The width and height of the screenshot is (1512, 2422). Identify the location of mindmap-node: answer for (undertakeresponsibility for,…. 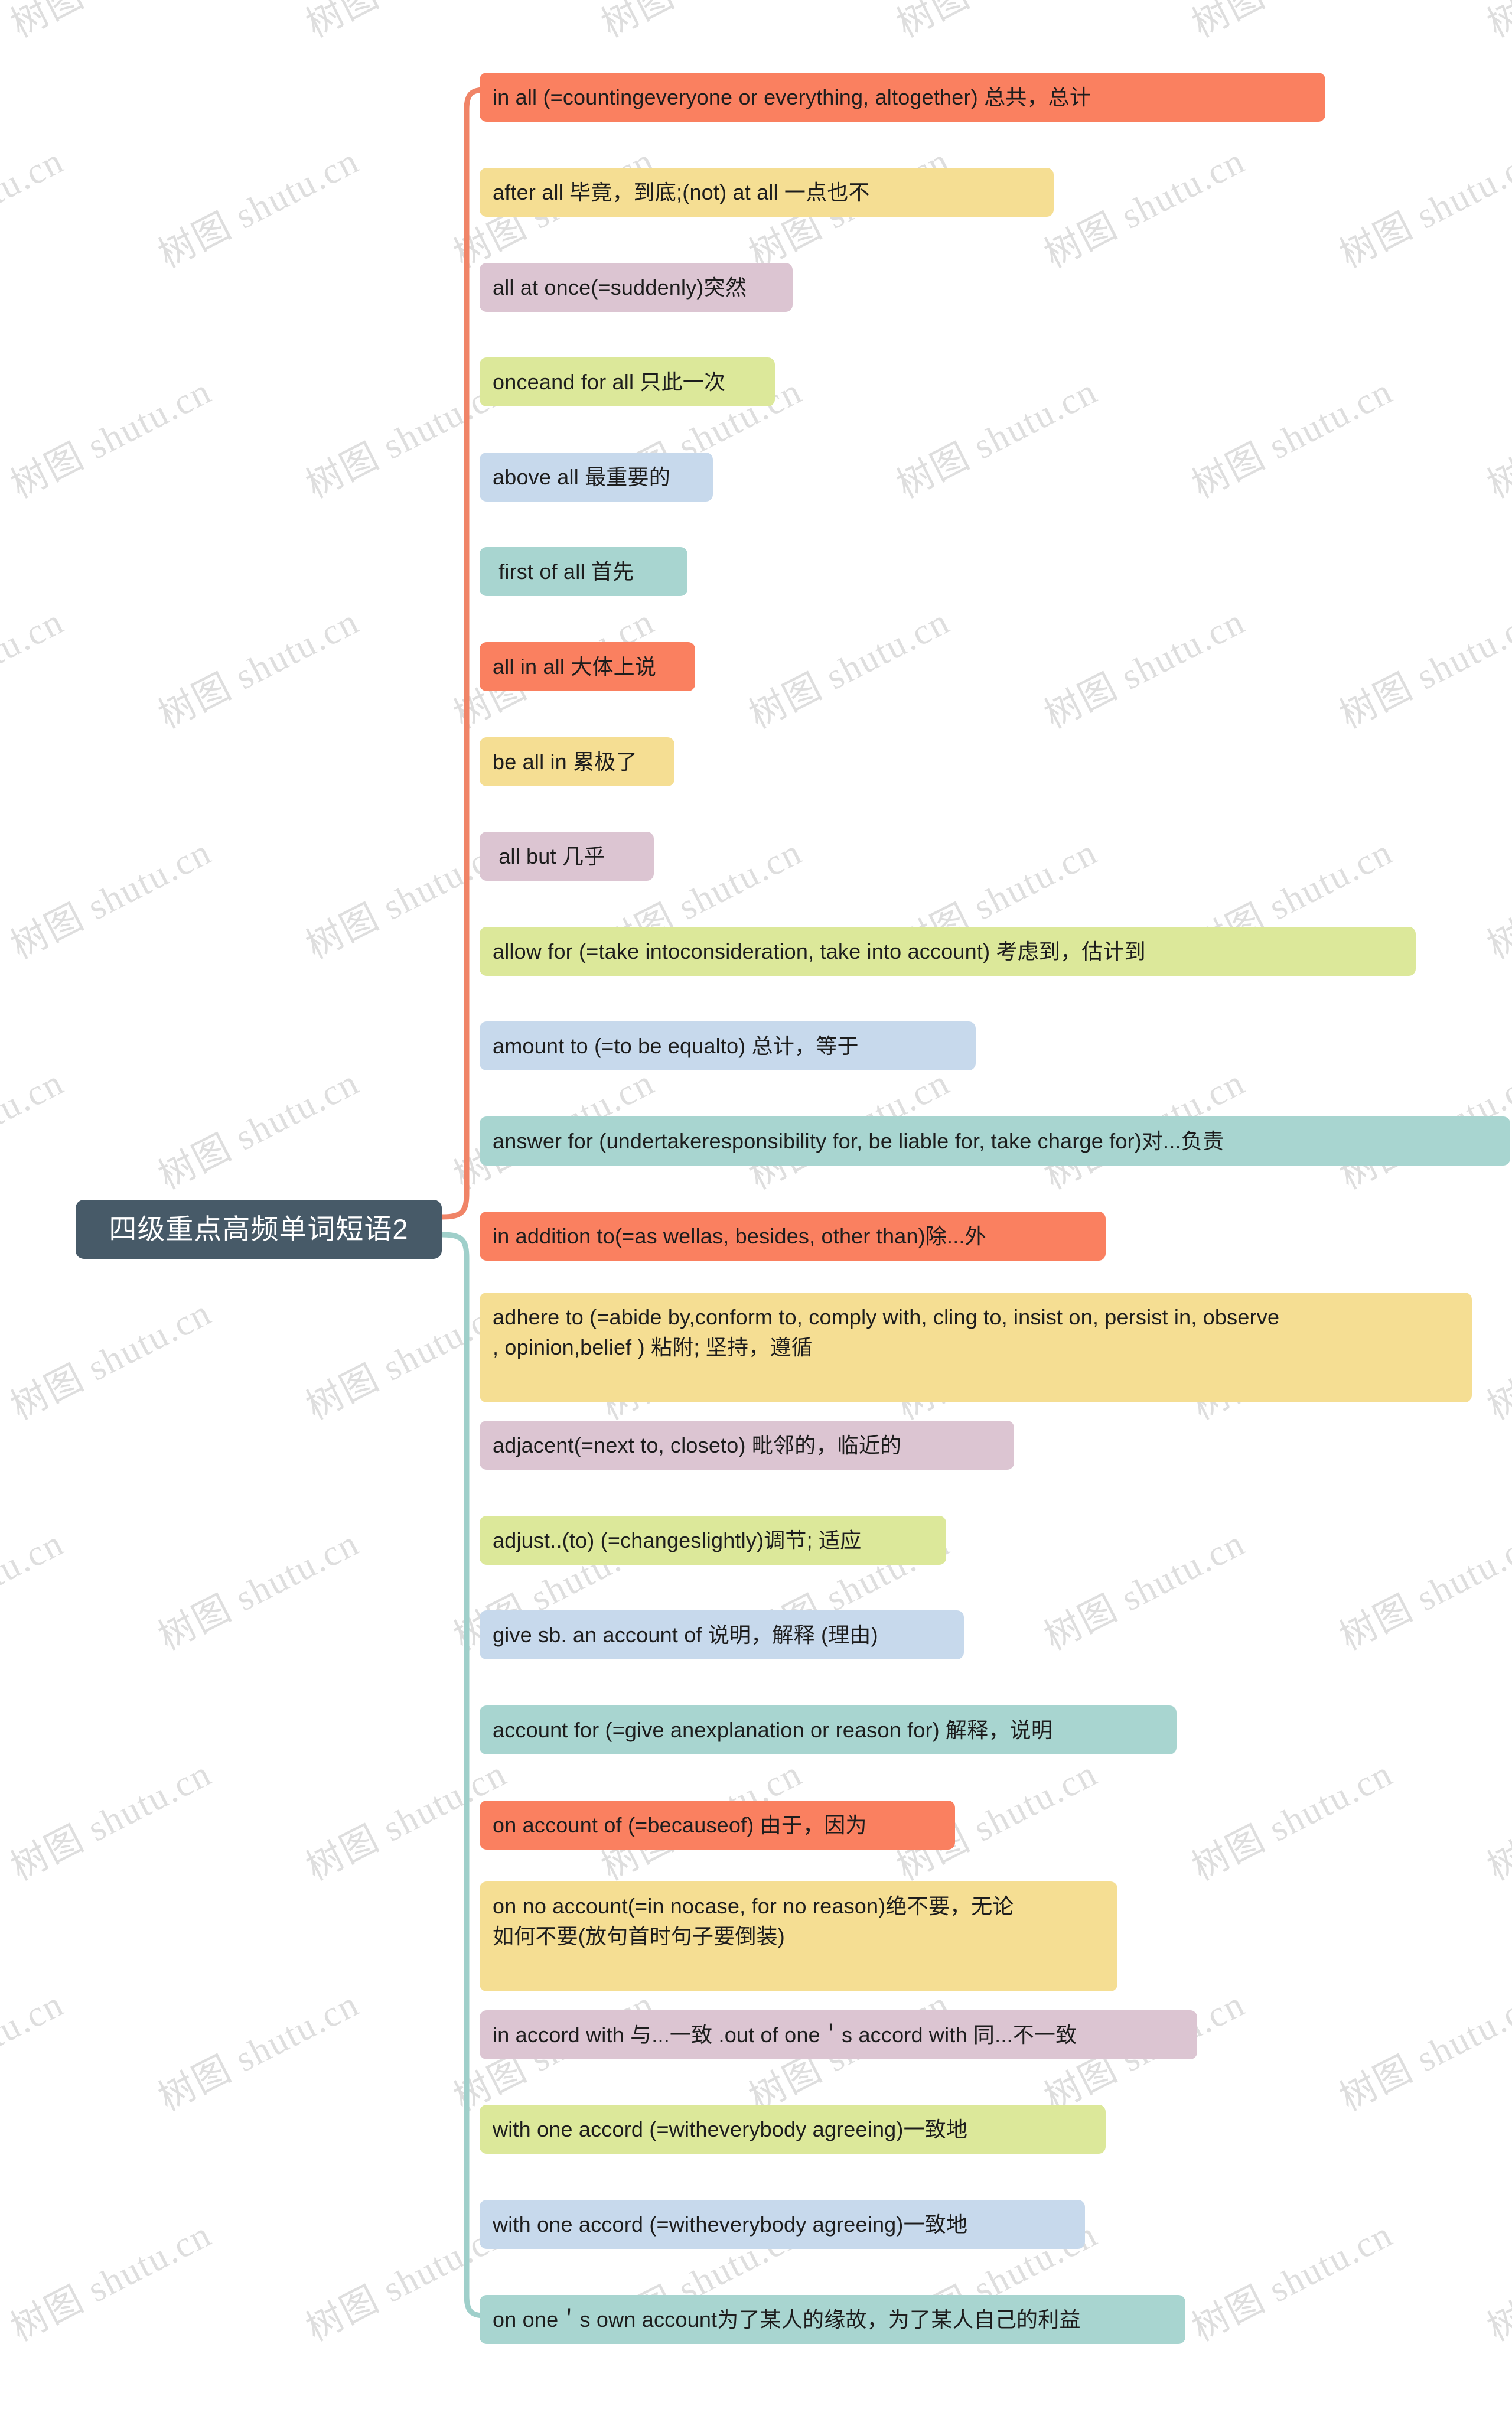
(995, 1141).